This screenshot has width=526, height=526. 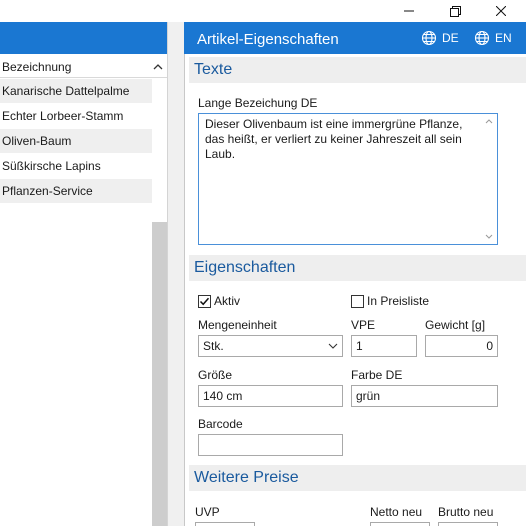 I want to click on barcode-label: Barcode, so click(x=220, y=424).